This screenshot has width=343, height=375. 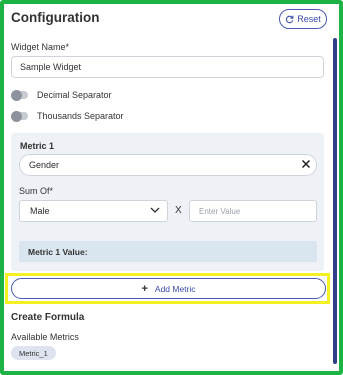 I want to click on add-metric-label: Add Metric, so click(x=175, y=288).